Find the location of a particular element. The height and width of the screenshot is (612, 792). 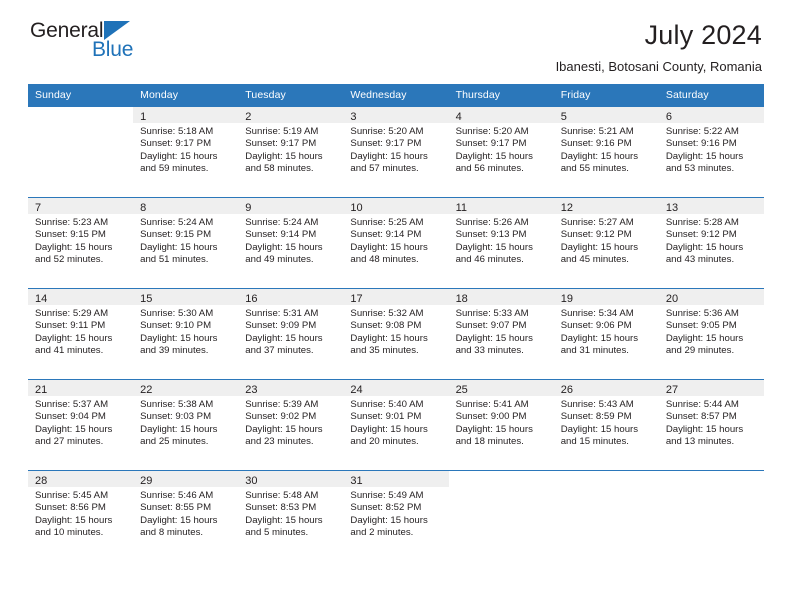

sunrise-text: Sunrise: 5:18 AM is located at coordinates (177, 131).